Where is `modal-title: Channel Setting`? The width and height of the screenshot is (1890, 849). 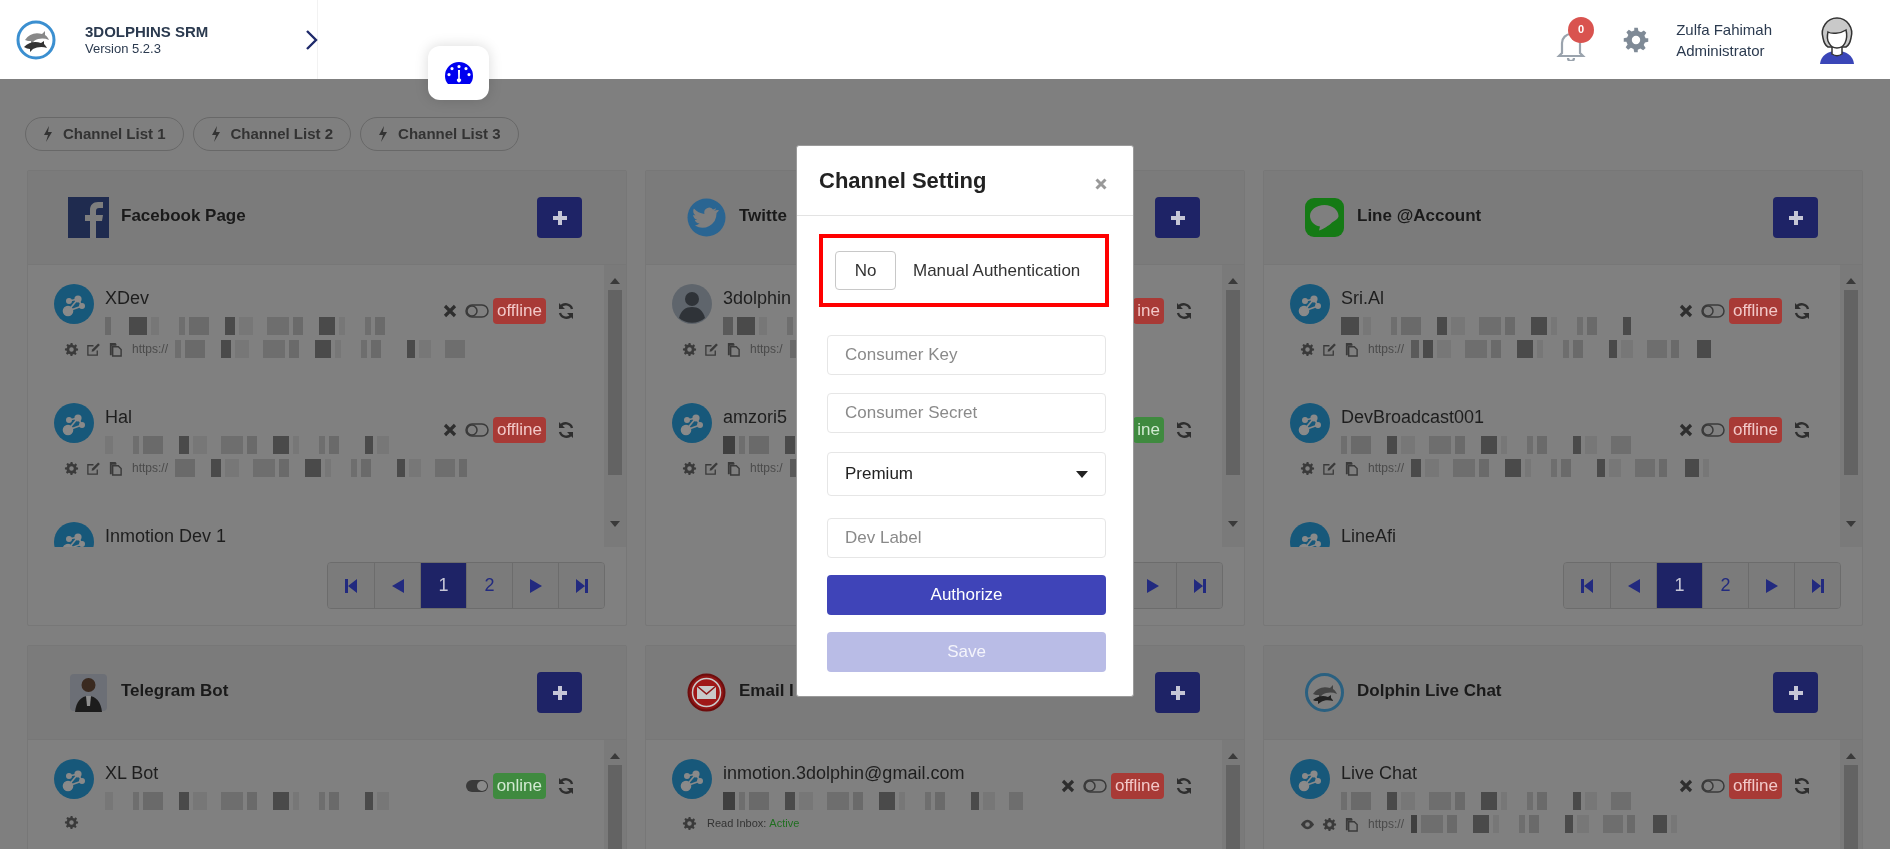 modal-title: Channel Setting is located at coordinates (903, 181).